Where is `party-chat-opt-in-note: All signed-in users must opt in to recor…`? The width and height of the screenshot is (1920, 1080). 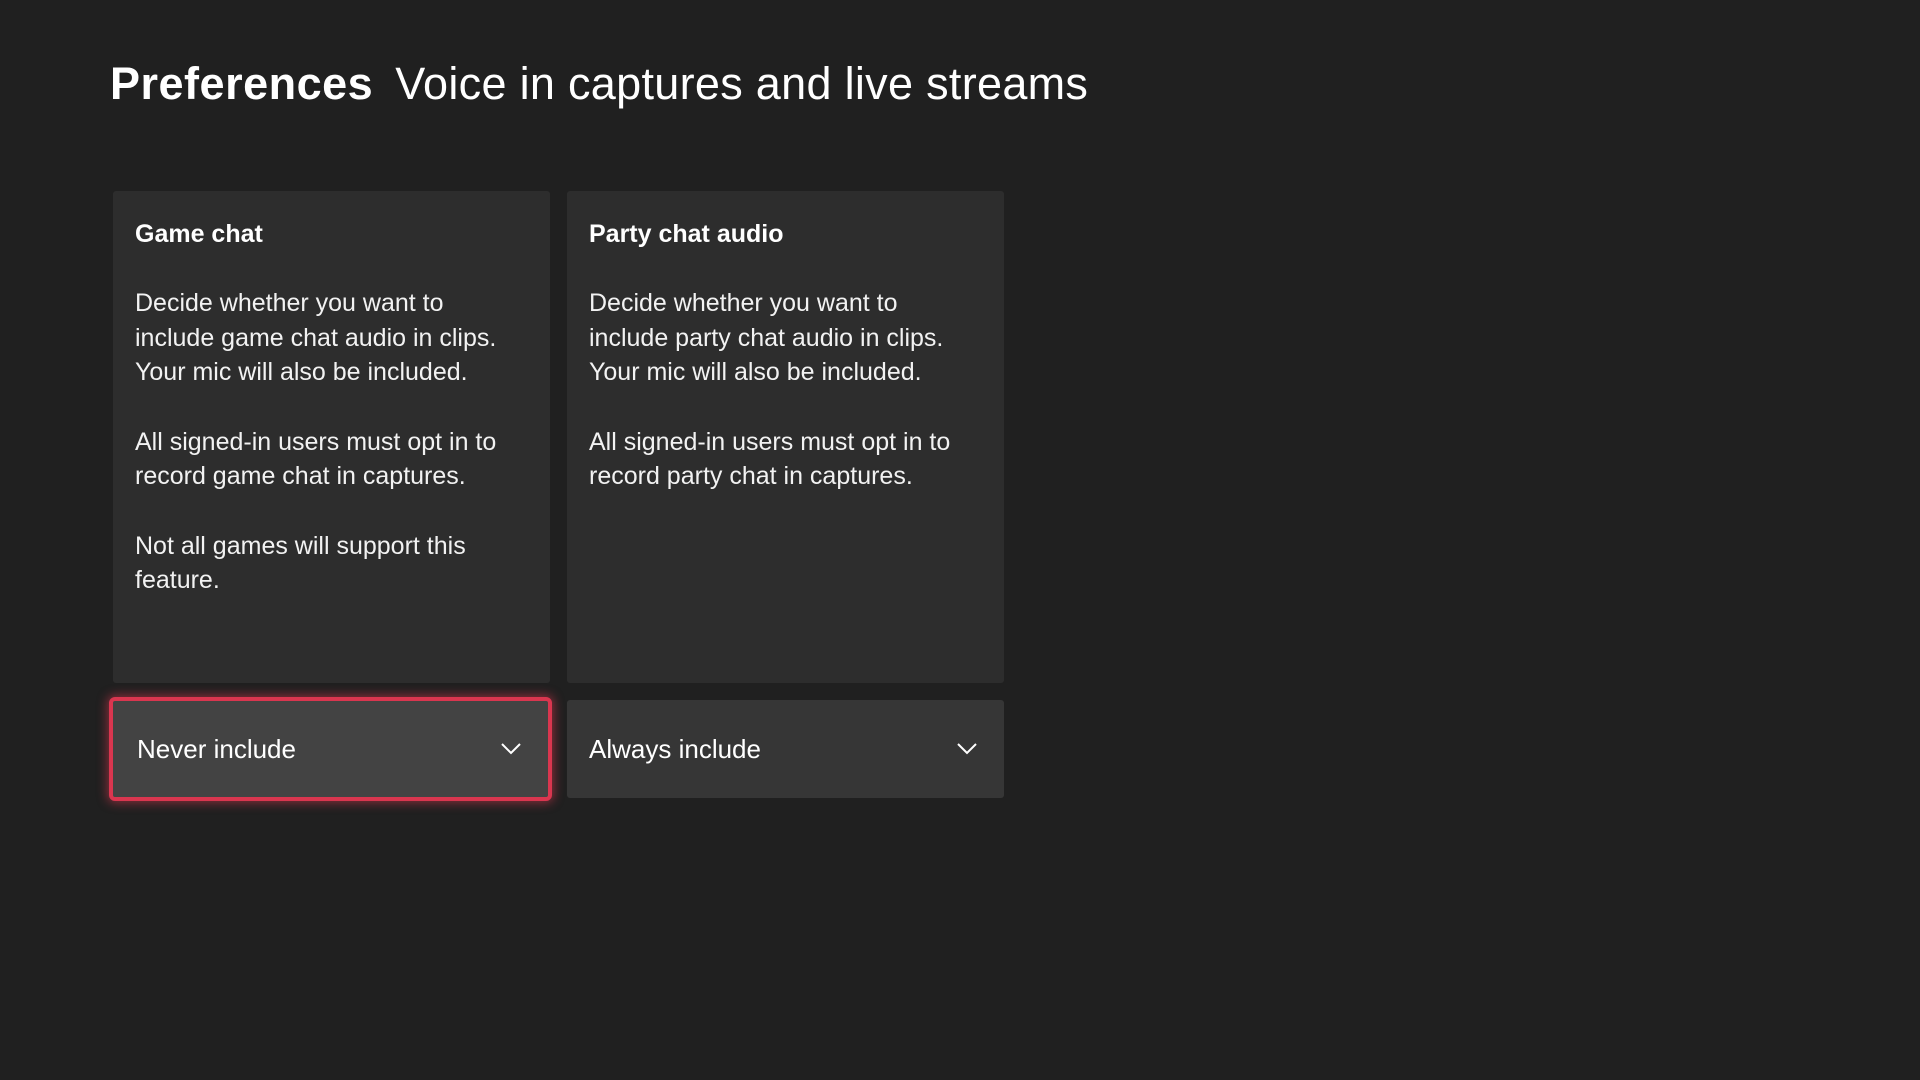 party-chat-opt-in-note: All signed-in users must opt in to recor… is located at coordinates (770, 459).